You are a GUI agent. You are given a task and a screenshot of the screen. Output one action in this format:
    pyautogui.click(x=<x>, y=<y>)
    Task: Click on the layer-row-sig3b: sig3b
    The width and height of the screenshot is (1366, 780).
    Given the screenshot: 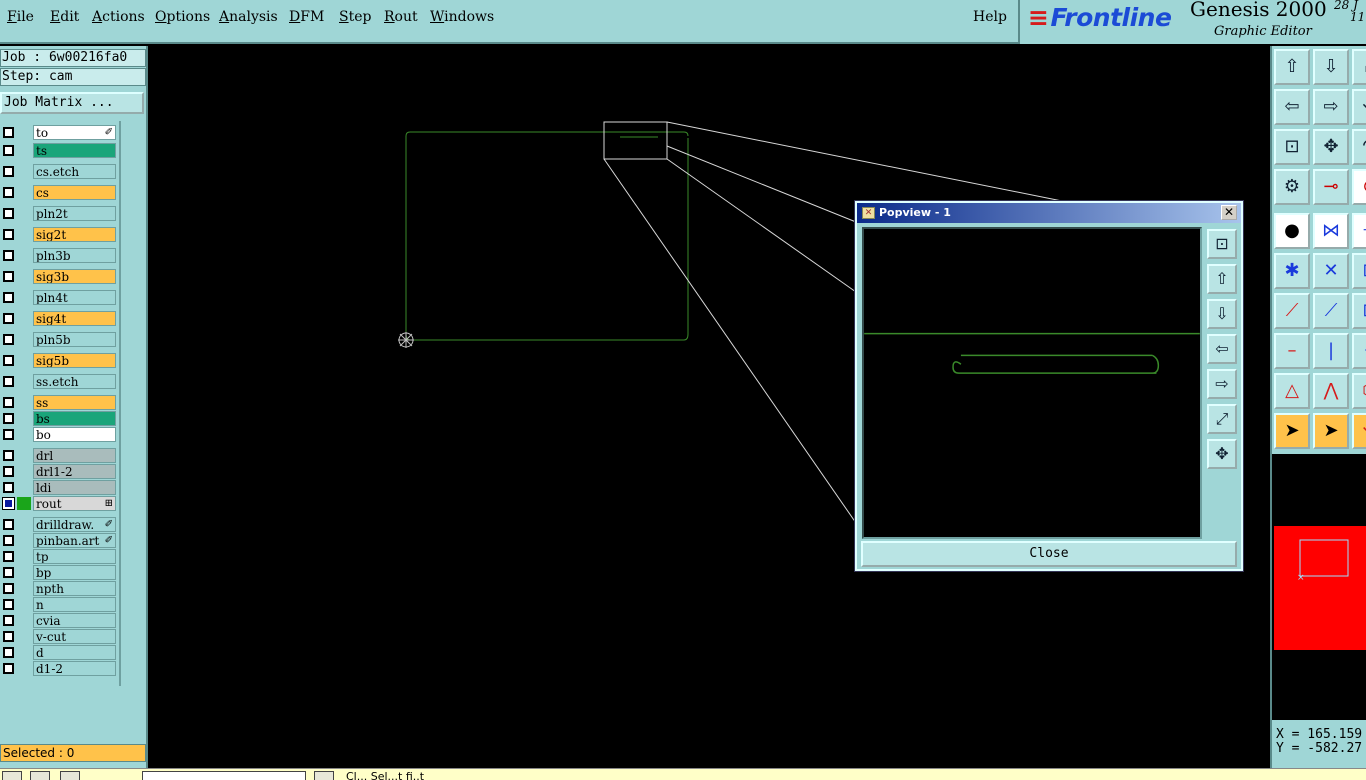 What is the action you would take?
    pyautogui.click(x=59, y=276)
    